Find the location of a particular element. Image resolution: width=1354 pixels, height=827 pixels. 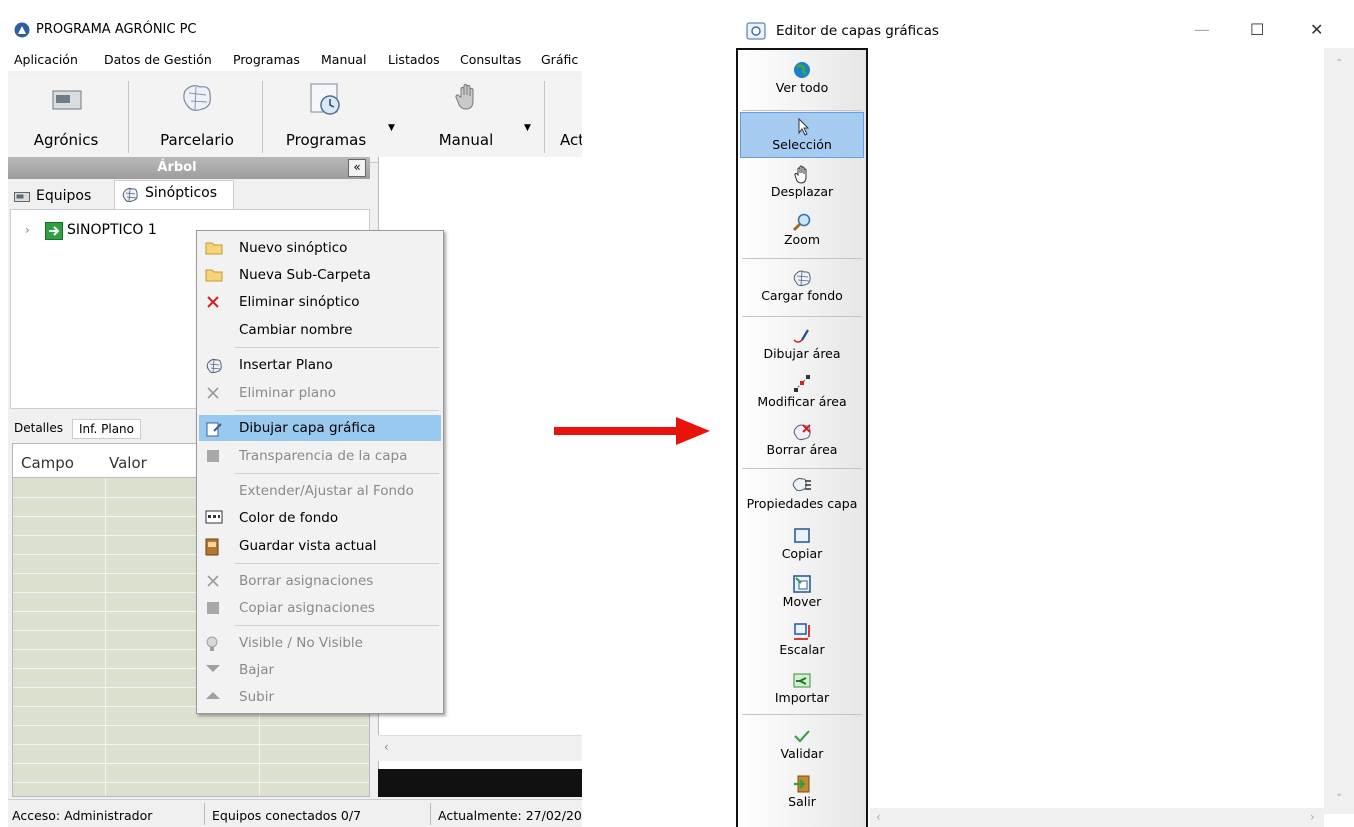

propiedades-capa-button: Propiedades capa is located at coordinates (802, 499).